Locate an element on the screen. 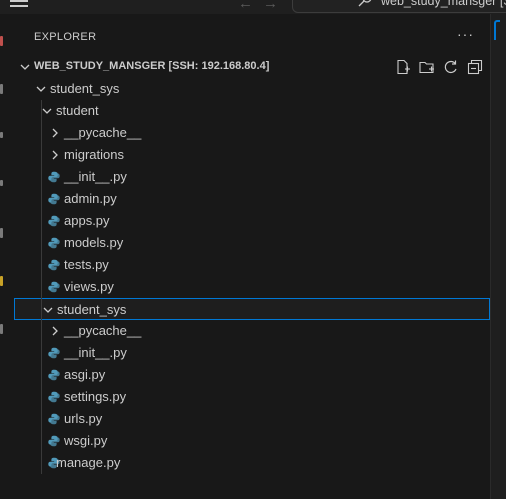  new-file-icon is located at coordinates (403, 67).